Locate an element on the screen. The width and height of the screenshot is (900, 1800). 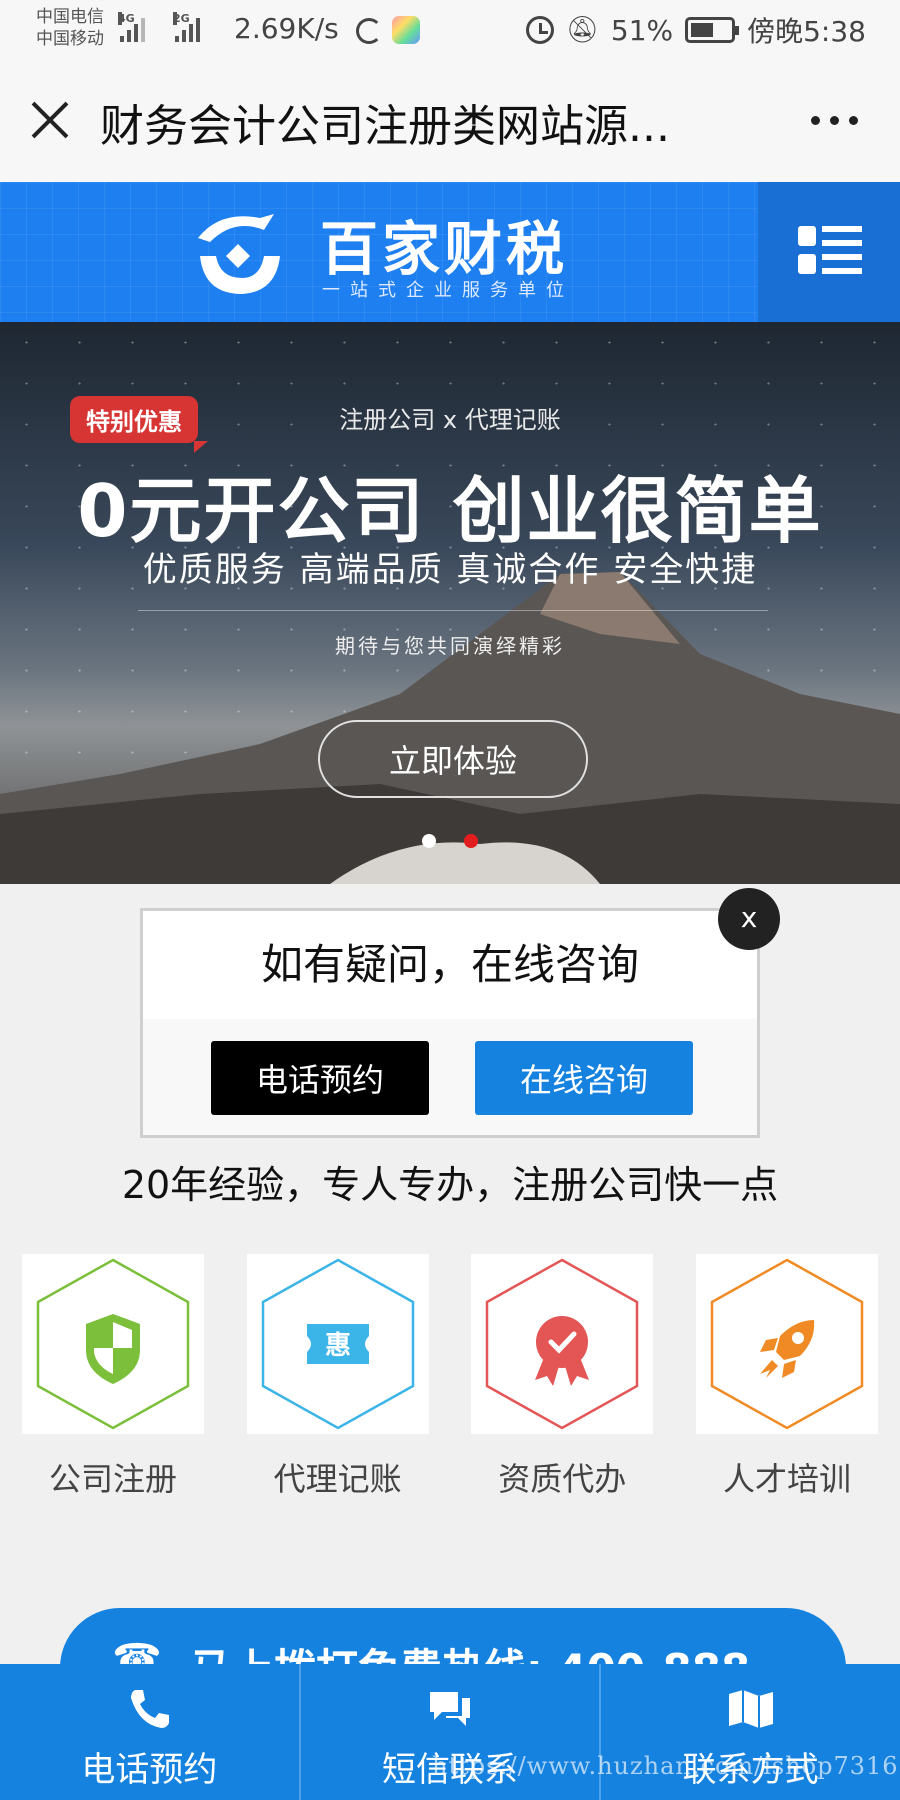
network-type-2: 2G is located at coordinates (181, 18).